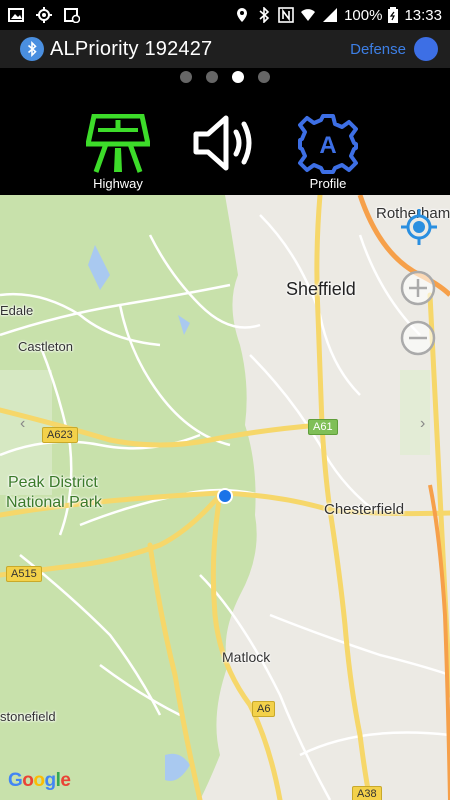 The height and width of the screenshot is (800, 450). What do you see at coordinates (363, 15) in the screenshot?
I see `battery-percent: 100%` at bounding box center [363, 15].